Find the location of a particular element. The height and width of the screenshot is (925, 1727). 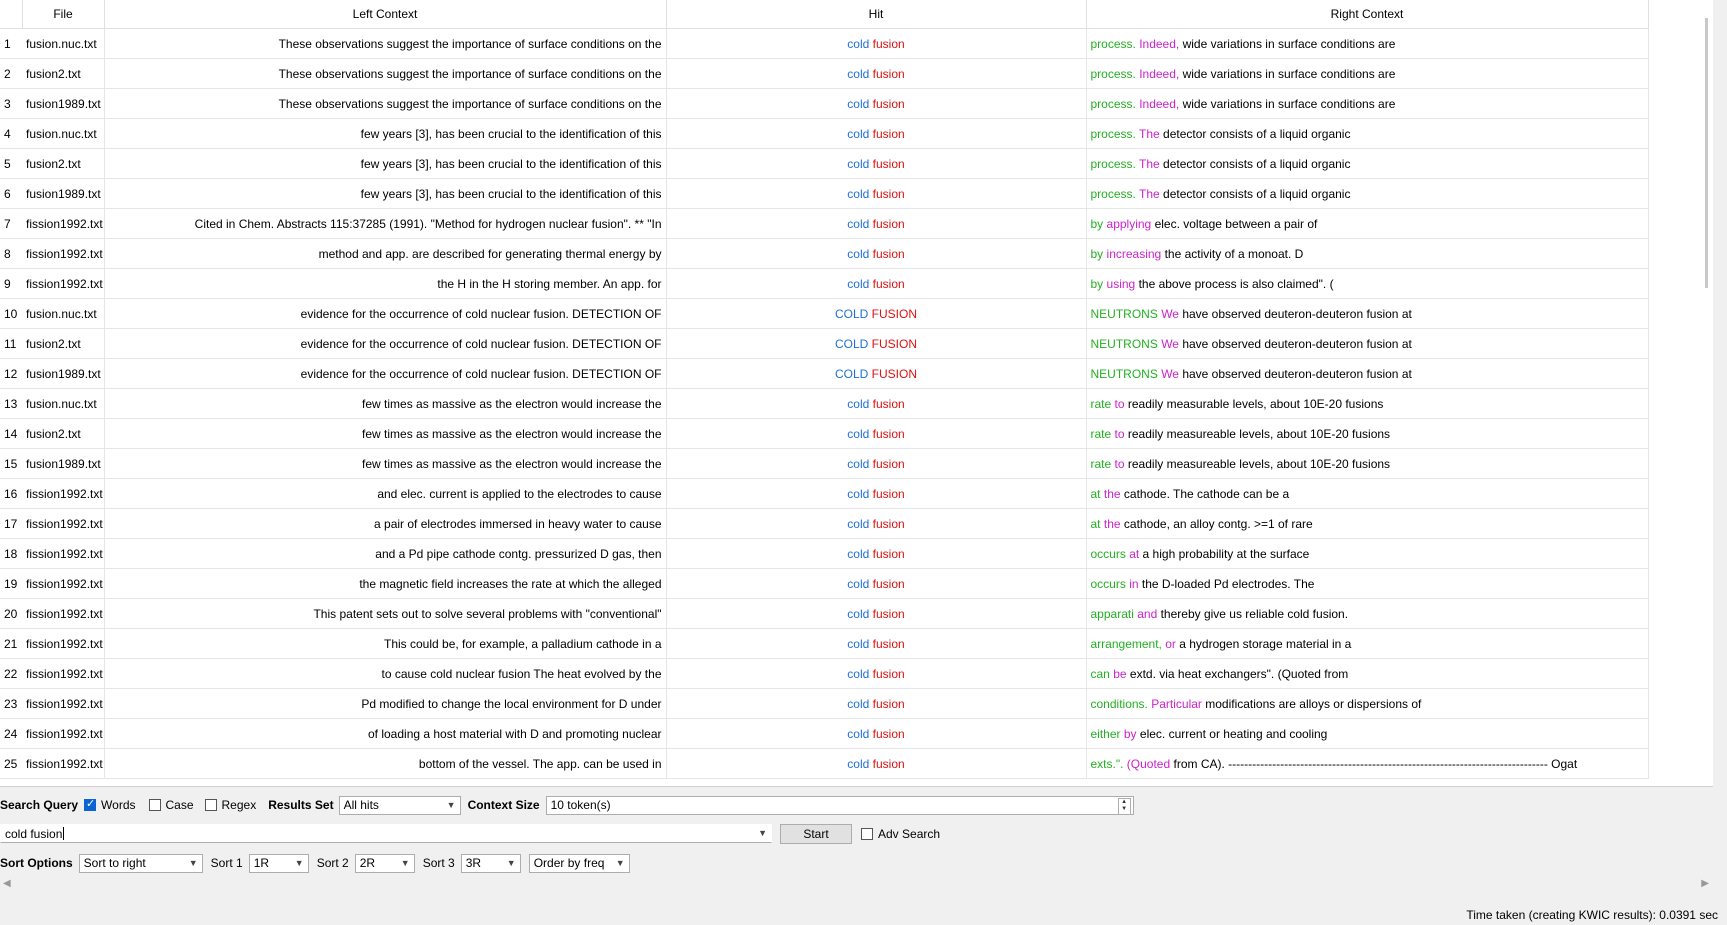

file-cell: fission1992.txt is located at coordinates (63, 283).